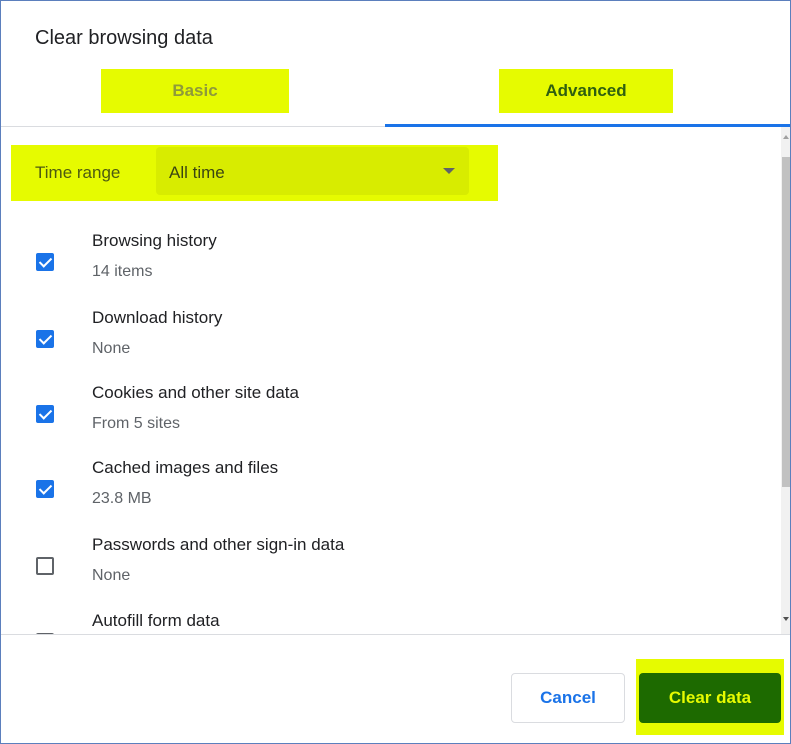  I want to click on option-passwords: Passwords and other sign-in data None, so click(381, 565).